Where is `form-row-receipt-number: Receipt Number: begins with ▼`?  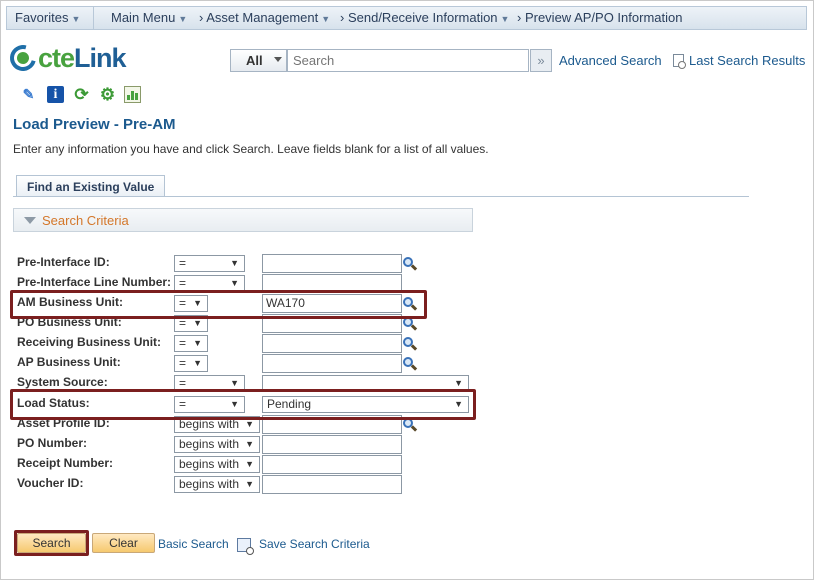 form-row-receipt-number: Receipt Number: begins with ▼ is located at coordinates (407, 465).